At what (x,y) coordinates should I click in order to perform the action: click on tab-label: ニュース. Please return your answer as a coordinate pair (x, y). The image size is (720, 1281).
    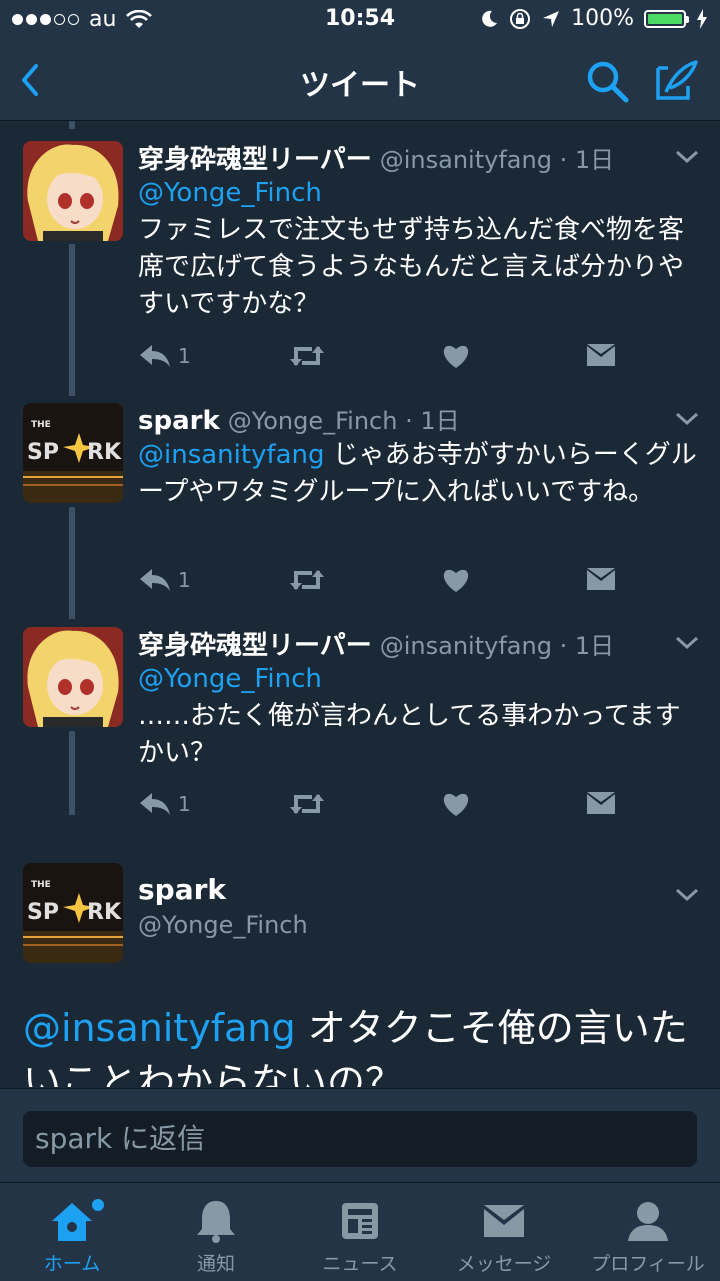
    Looking at the image, I should click on (360, 1264).